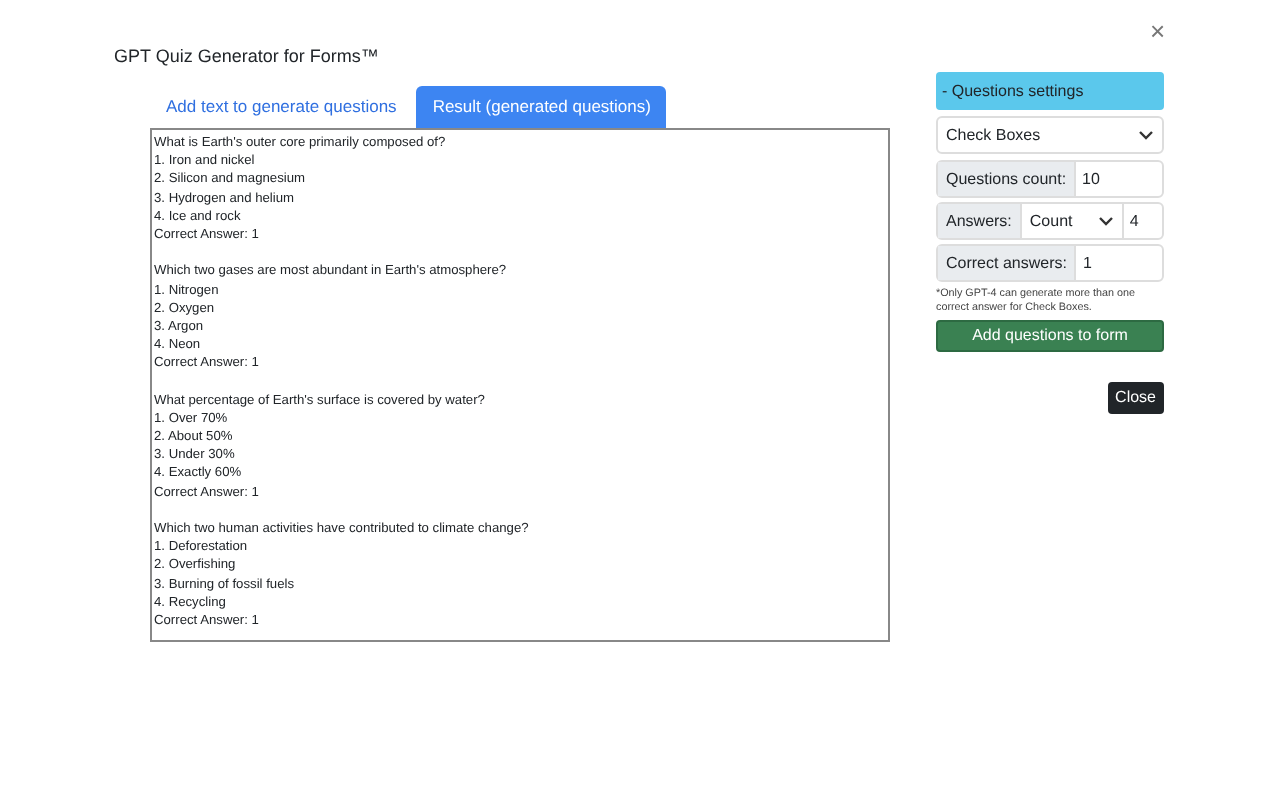 This screenshot has width=1280, height=800. Describe the element at coordinates (541, 107) in the screenshot. I see `tab: Result (generated questions)` at that location.